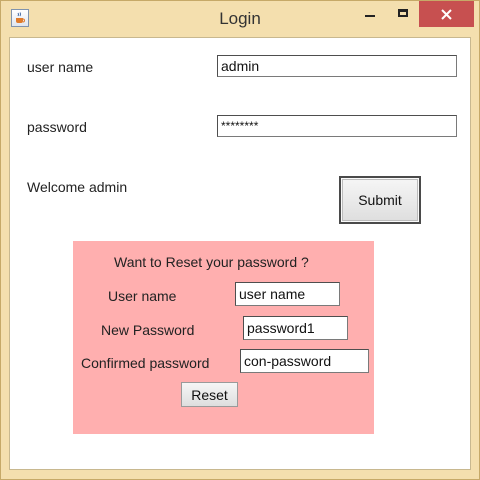 Image resolution: width=480 pixels, height=480 pixels. What do you see at coordinates (142, 296) in the screenshot?
I see `reset-username-label: User name` at bounding box center [142, 296].